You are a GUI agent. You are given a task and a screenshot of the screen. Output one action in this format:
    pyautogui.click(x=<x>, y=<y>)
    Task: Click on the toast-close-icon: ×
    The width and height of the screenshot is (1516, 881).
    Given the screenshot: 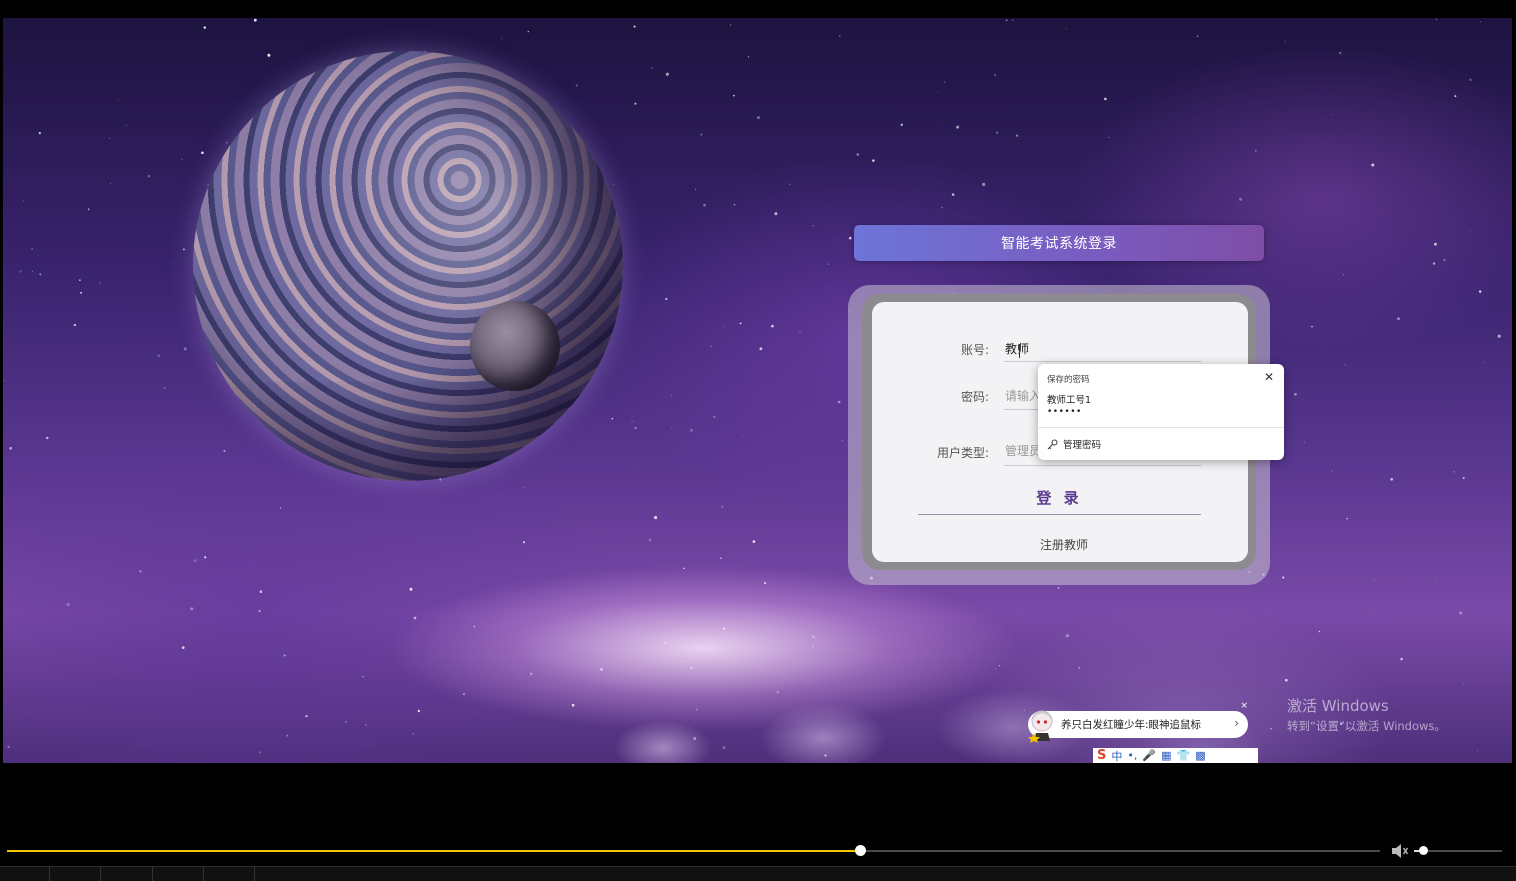 What is the action you would take?
    pyautogui.click(x=1244, y=706)
    